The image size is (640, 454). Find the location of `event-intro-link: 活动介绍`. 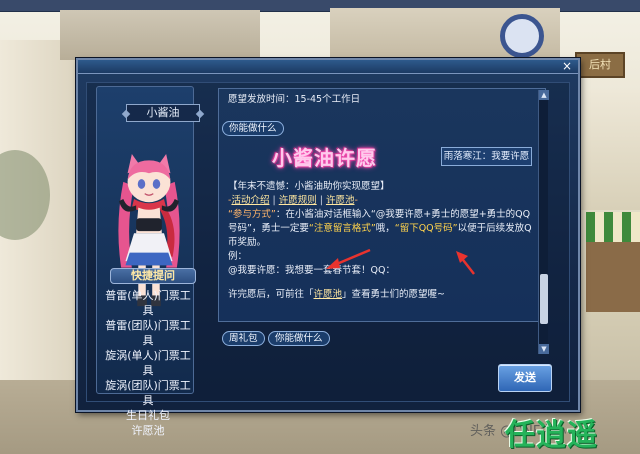

event-intro-link: 活动介绍 is located at coordinates (250, 200).